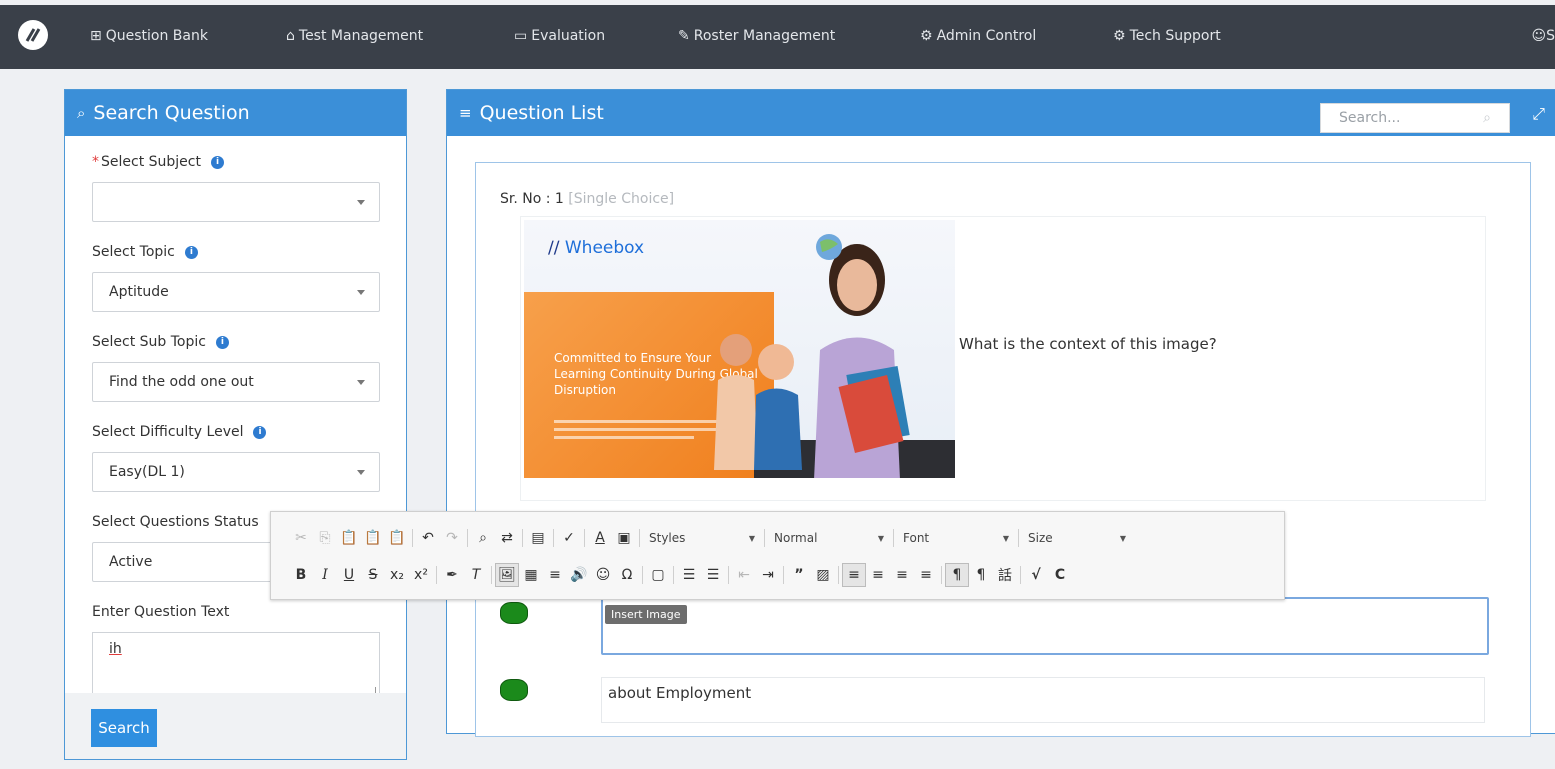 Image resolution: width=1555 pixels, height=769 pixels. I want to click on sub-topic-label: Select Sub Topic i, so click(235, 342).